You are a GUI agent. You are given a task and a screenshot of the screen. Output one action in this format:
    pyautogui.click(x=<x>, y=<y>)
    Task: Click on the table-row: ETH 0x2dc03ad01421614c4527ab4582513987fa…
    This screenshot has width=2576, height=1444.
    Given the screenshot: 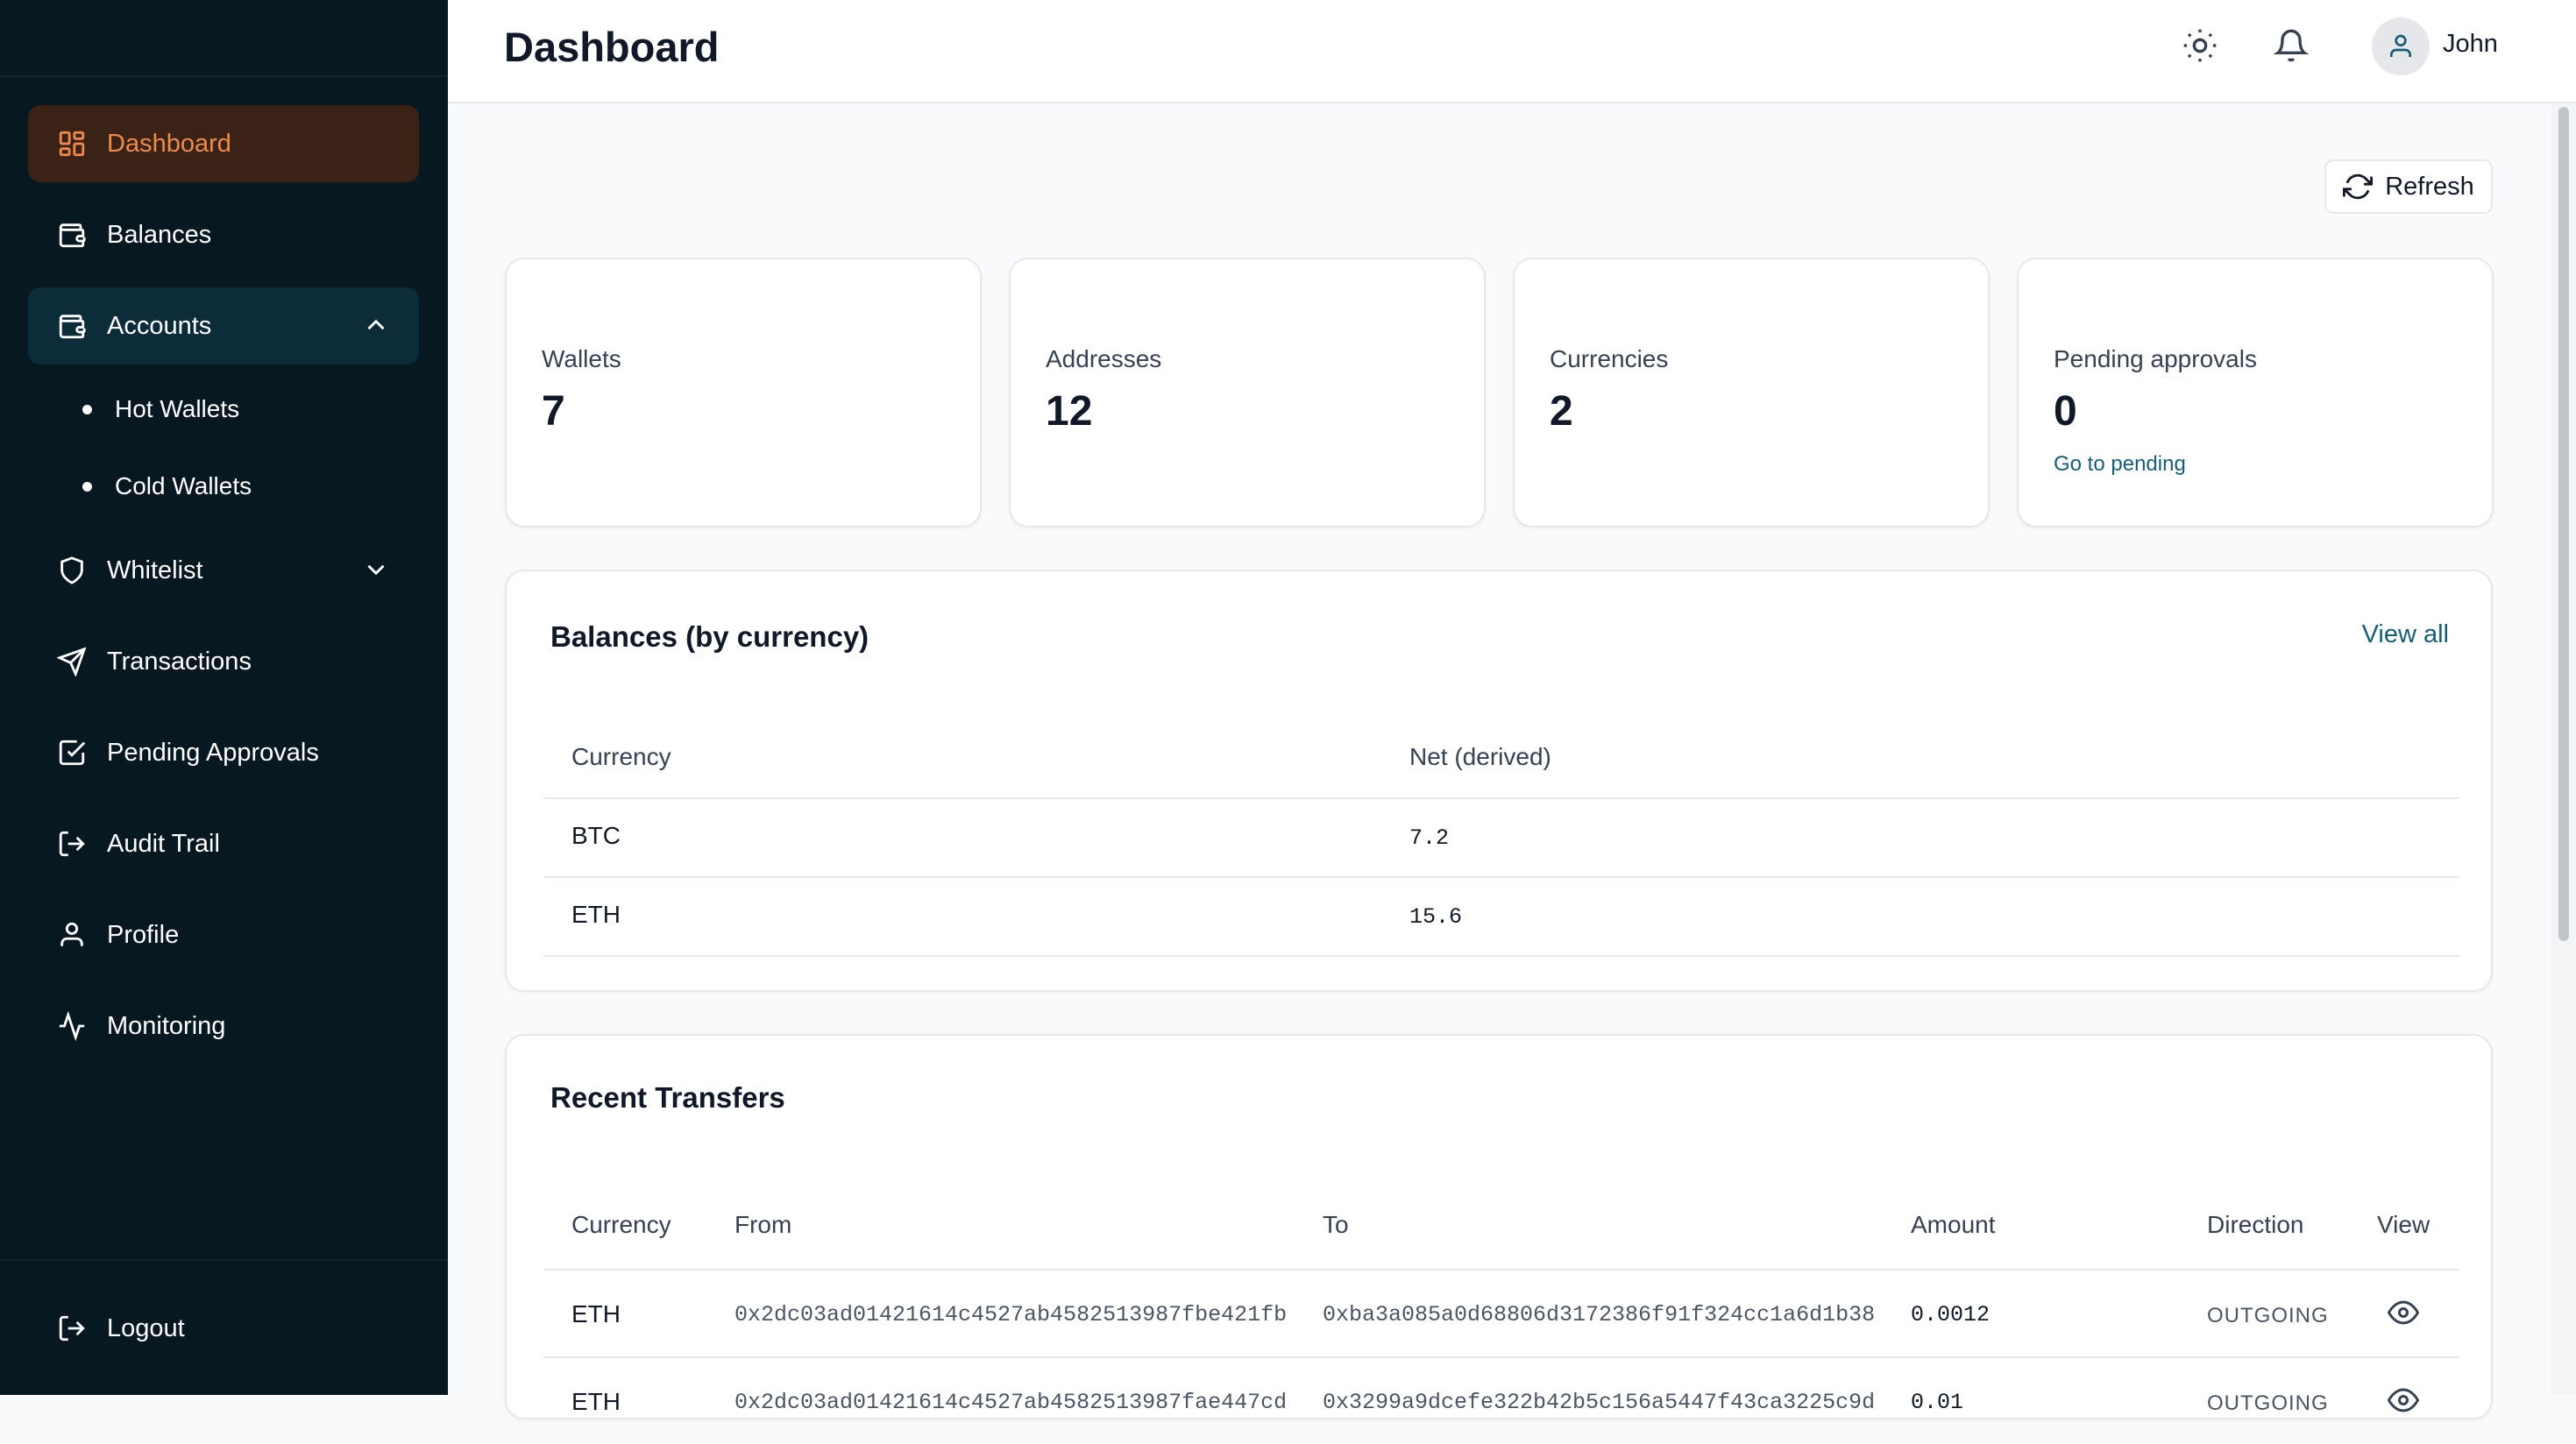 What is the action you would take?
    pyautogui.click(x=1501, y=1401)
    